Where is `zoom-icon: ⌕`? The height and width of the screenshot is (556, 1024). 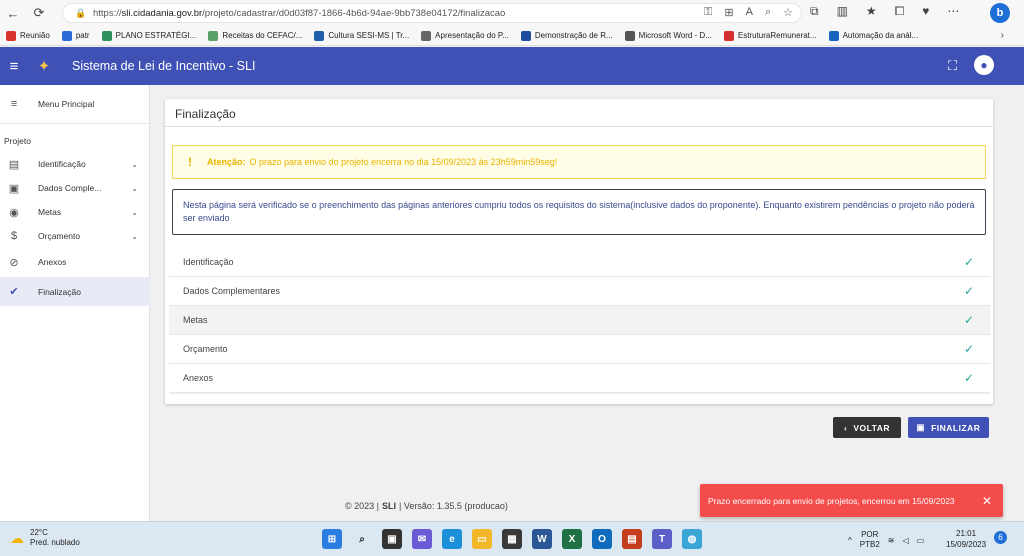 zoom-icon: ⌕ is located at coordinates (768, 12).